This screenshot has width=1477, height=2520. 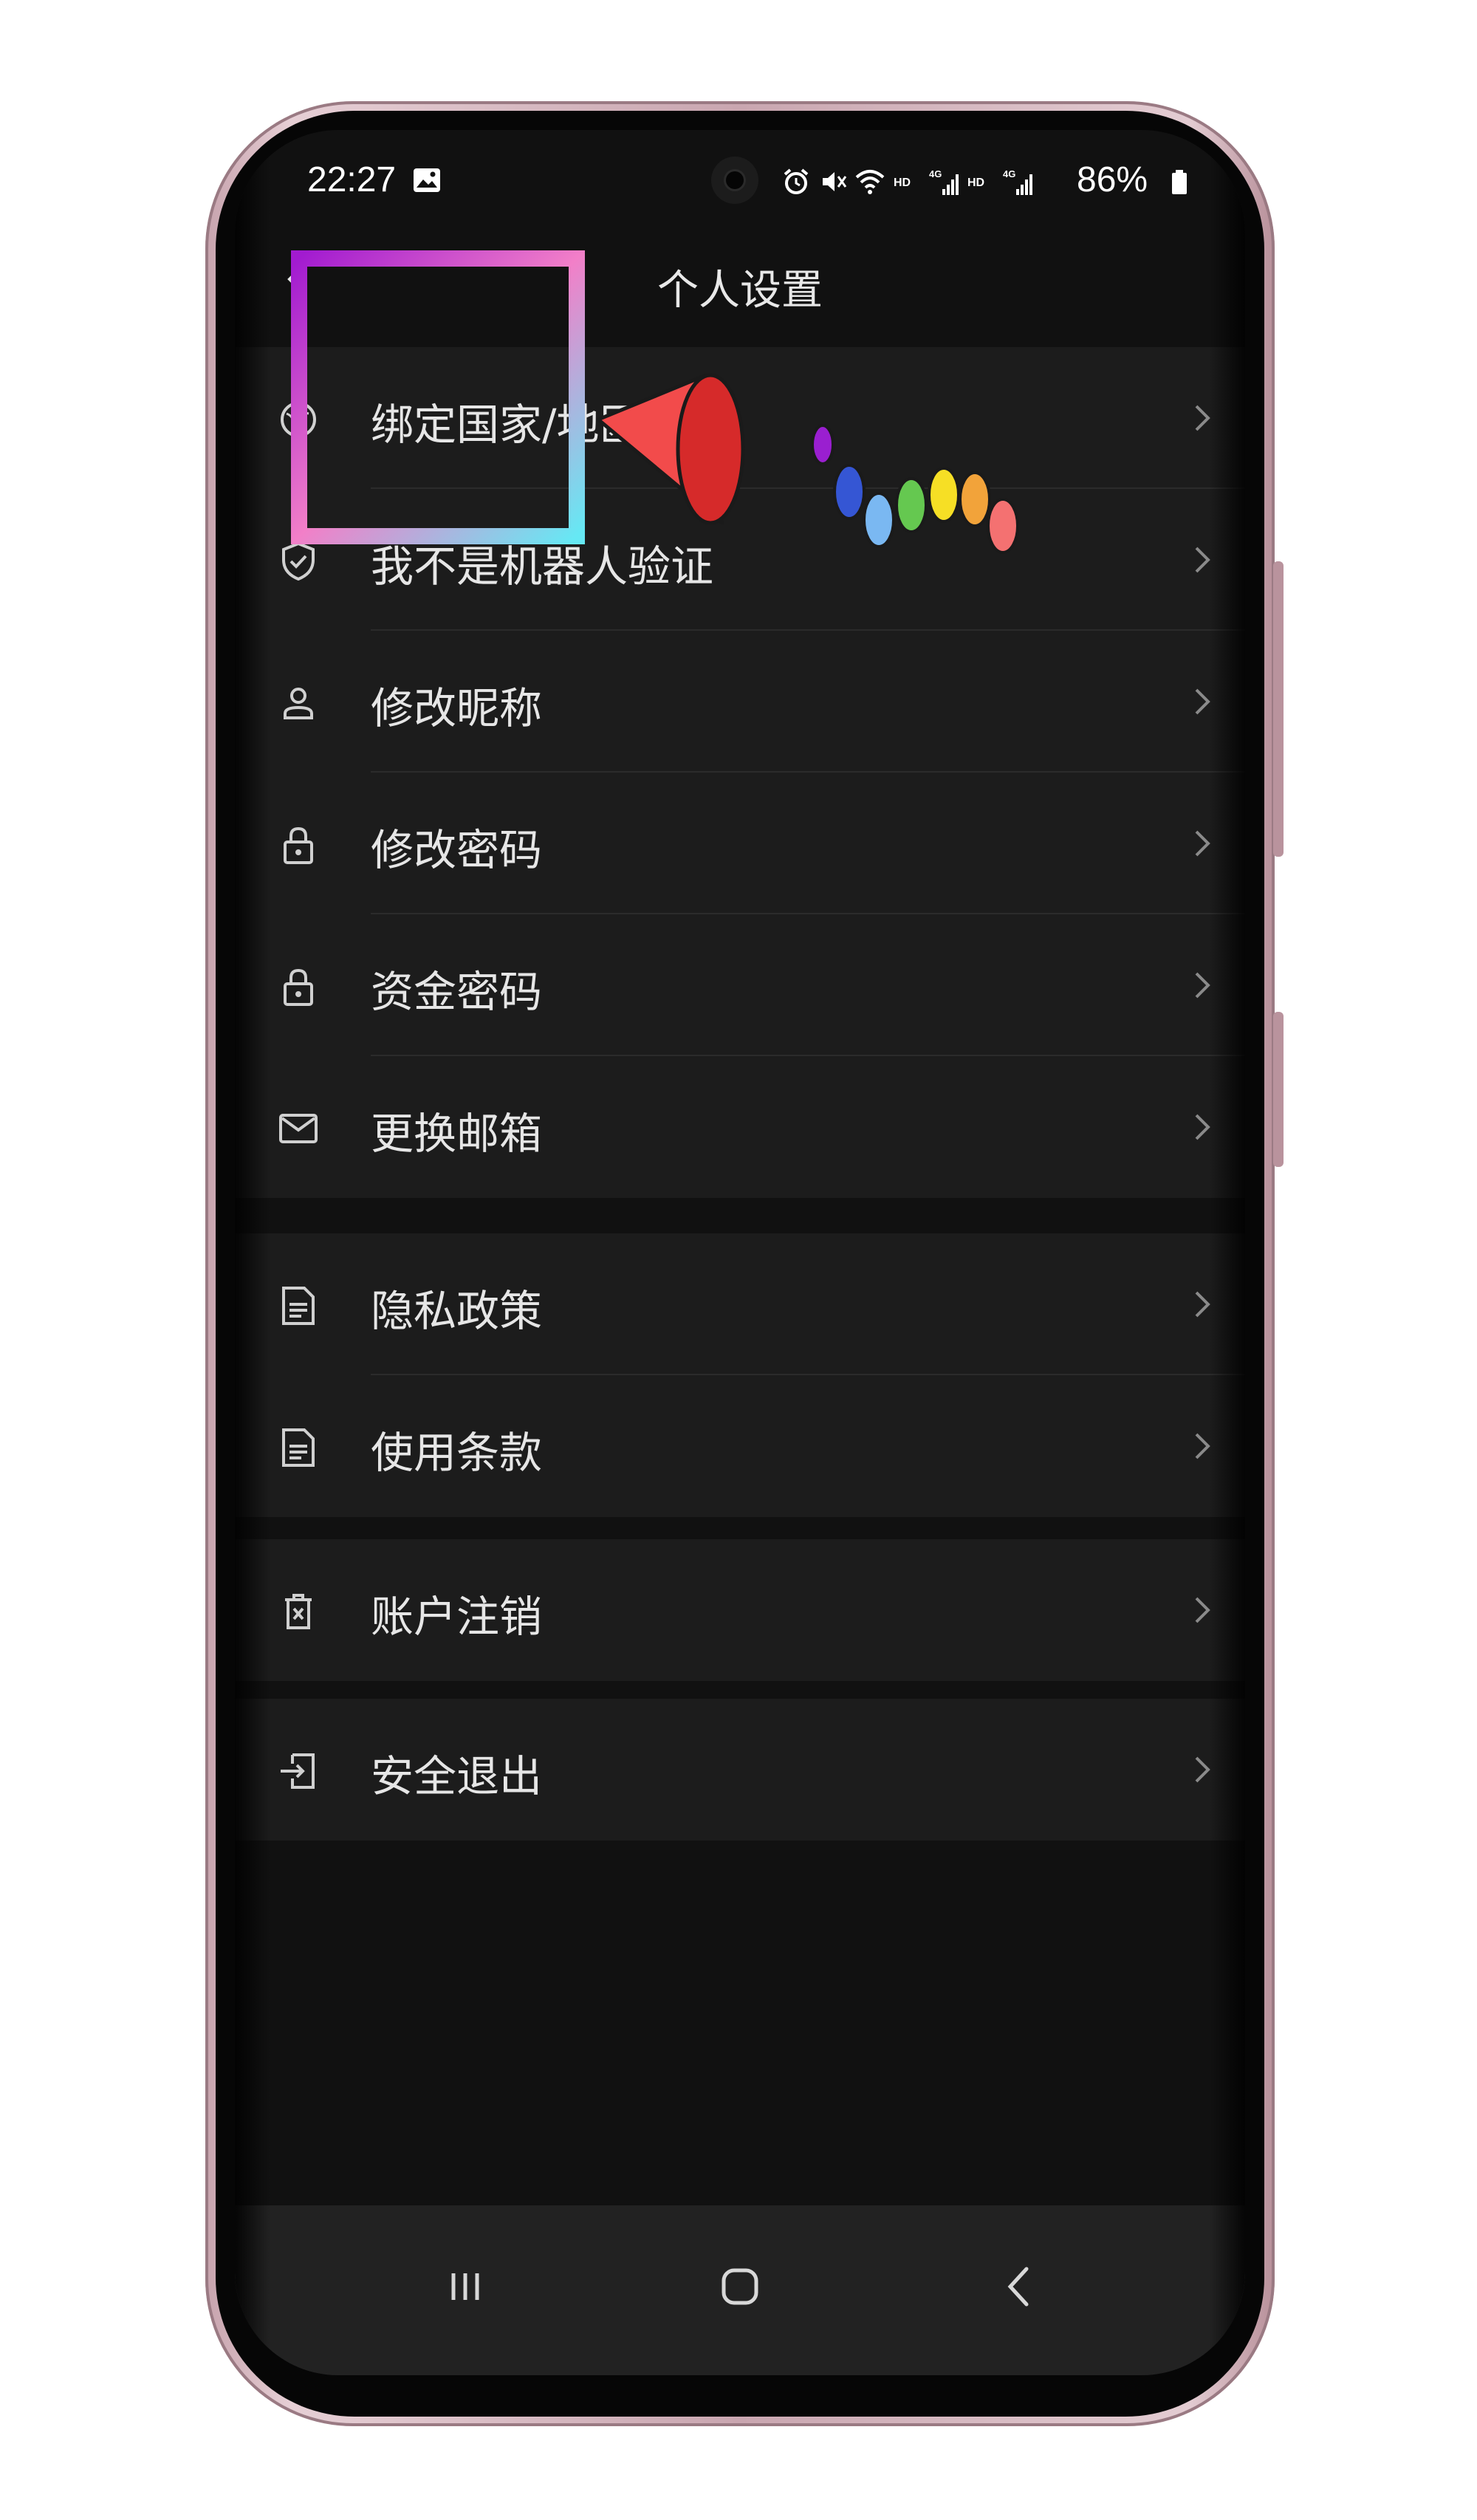 I want to click on battery-icon, so click(x=1180, y=182).